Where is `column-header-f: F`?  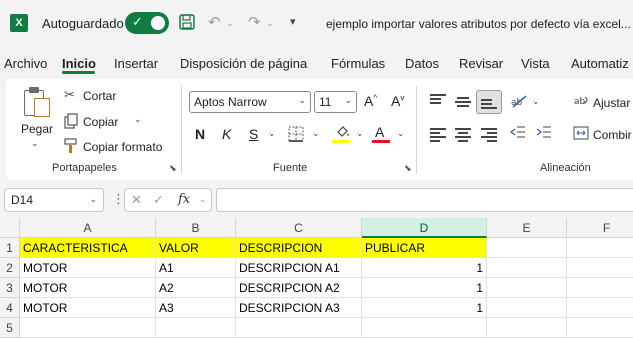 column-header-f: F is located at coordinates (600, 228).